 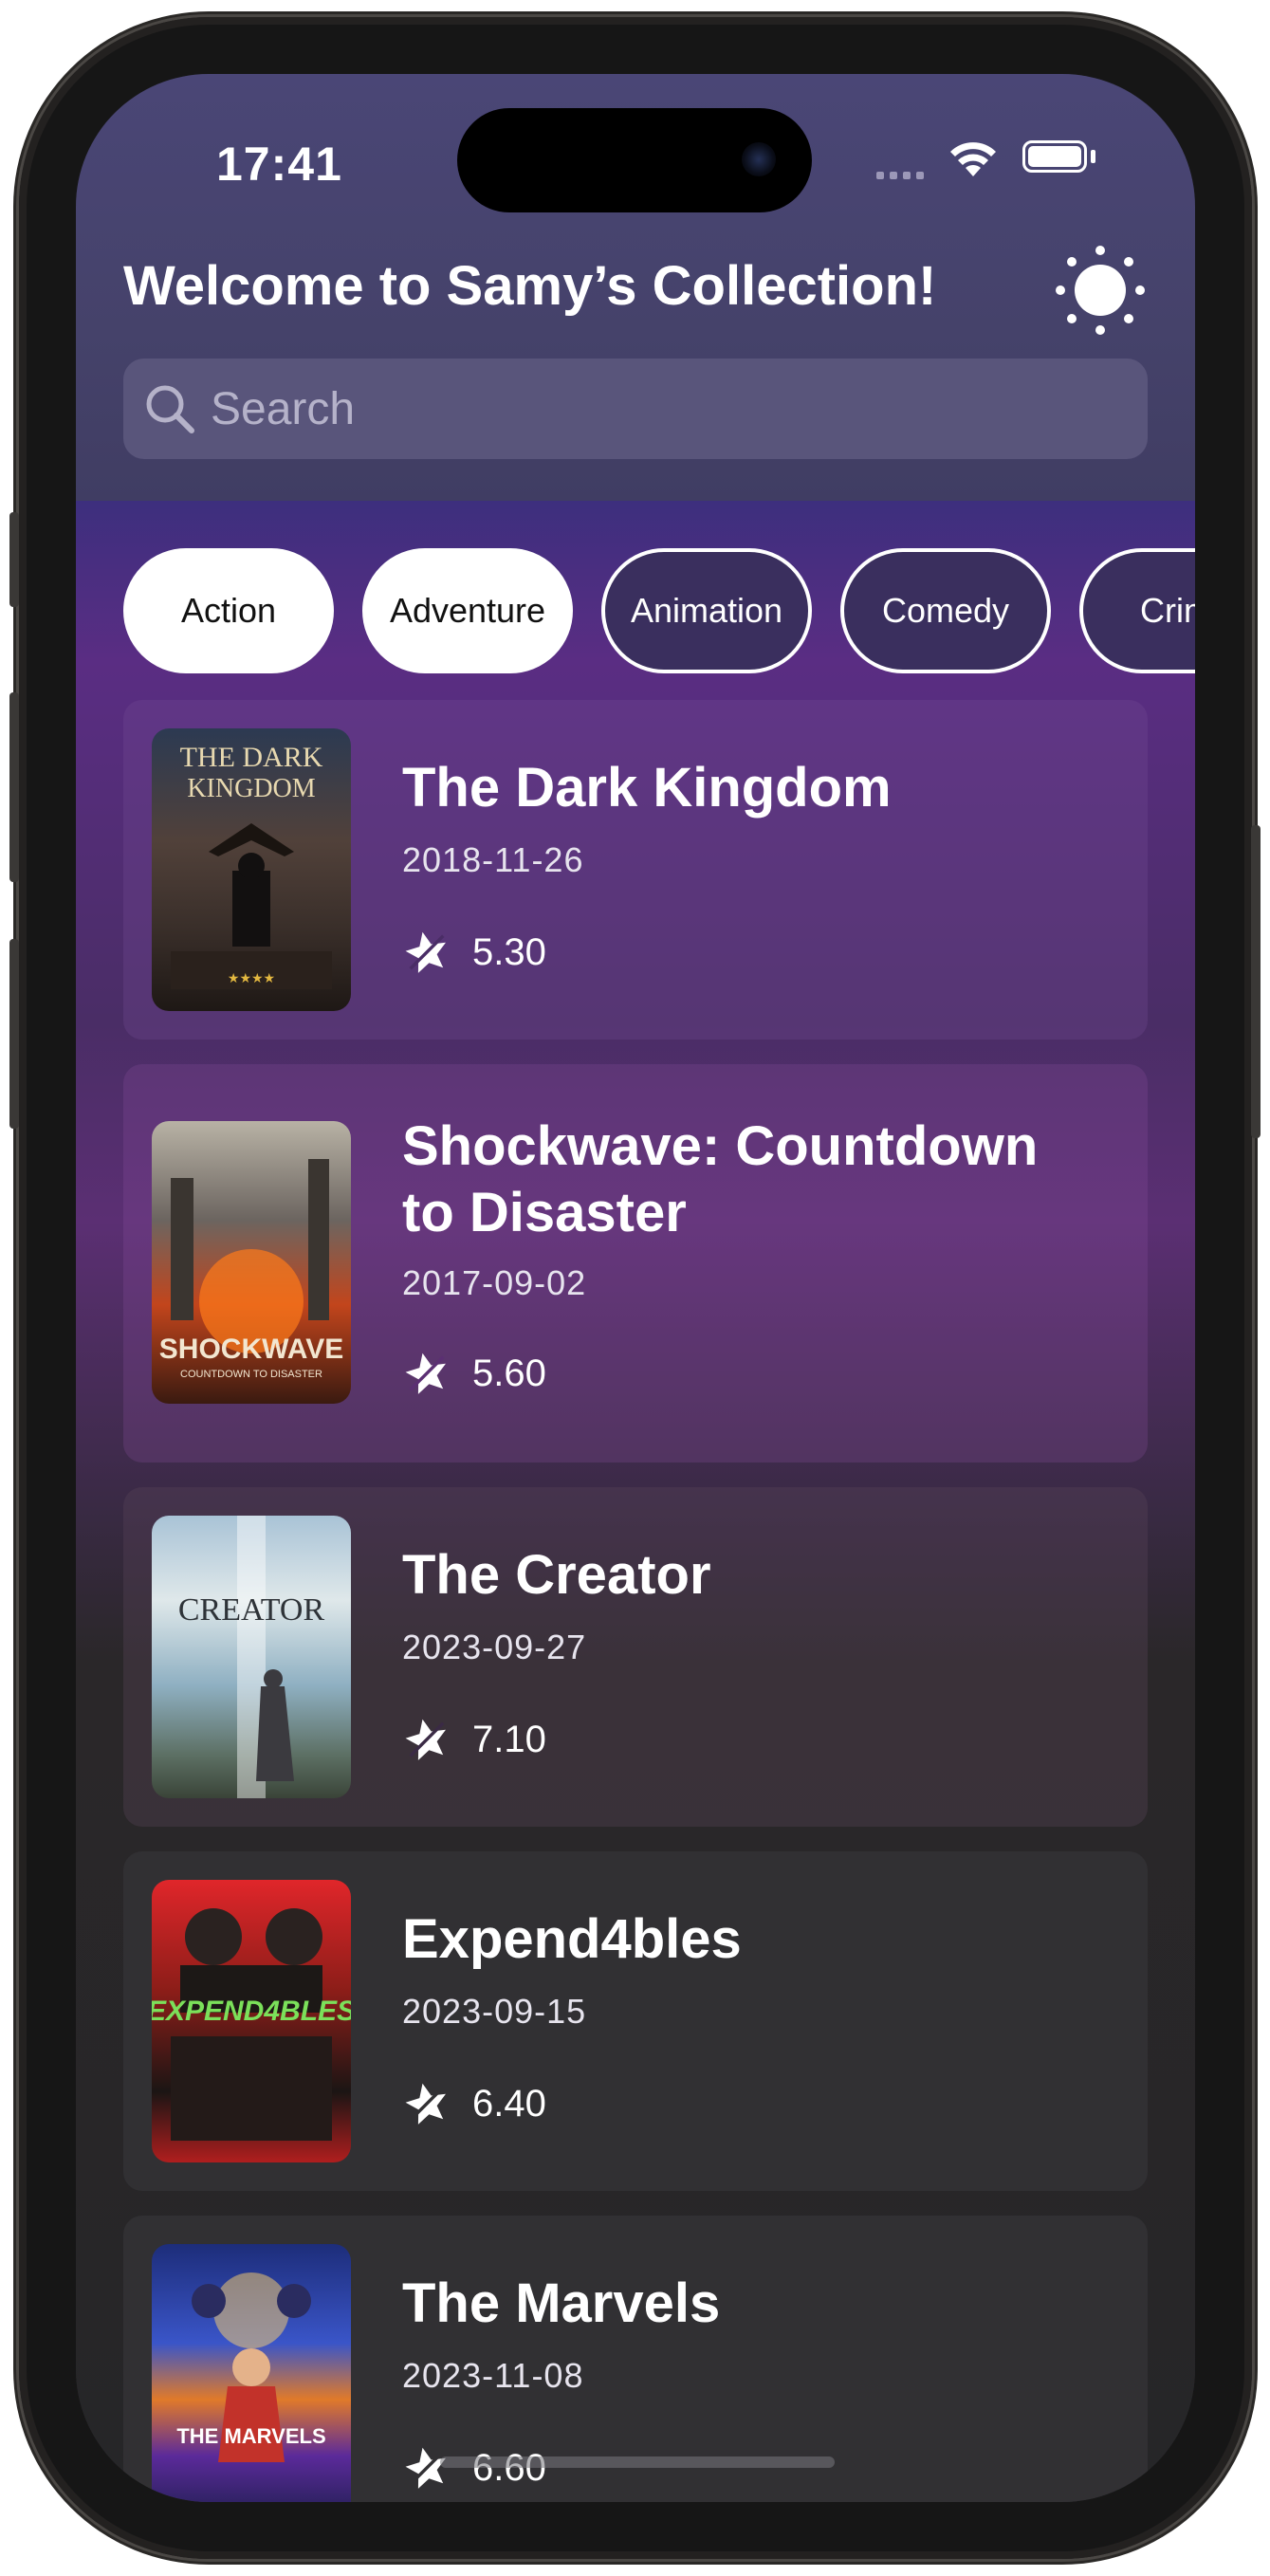 What do you see at coordinates (1137, 610) in the screenshot?
I see `genre-chip-crime: Crim` at bounding box center [1137, 610].